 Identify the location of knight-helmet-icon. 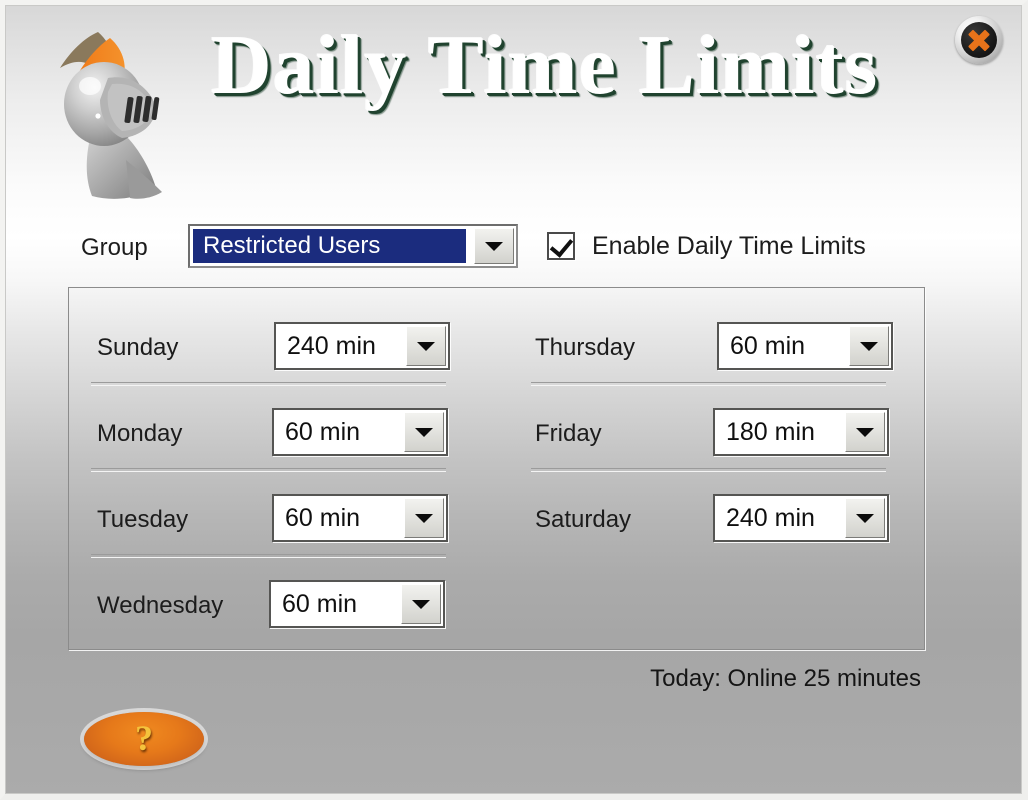
(104, 109).